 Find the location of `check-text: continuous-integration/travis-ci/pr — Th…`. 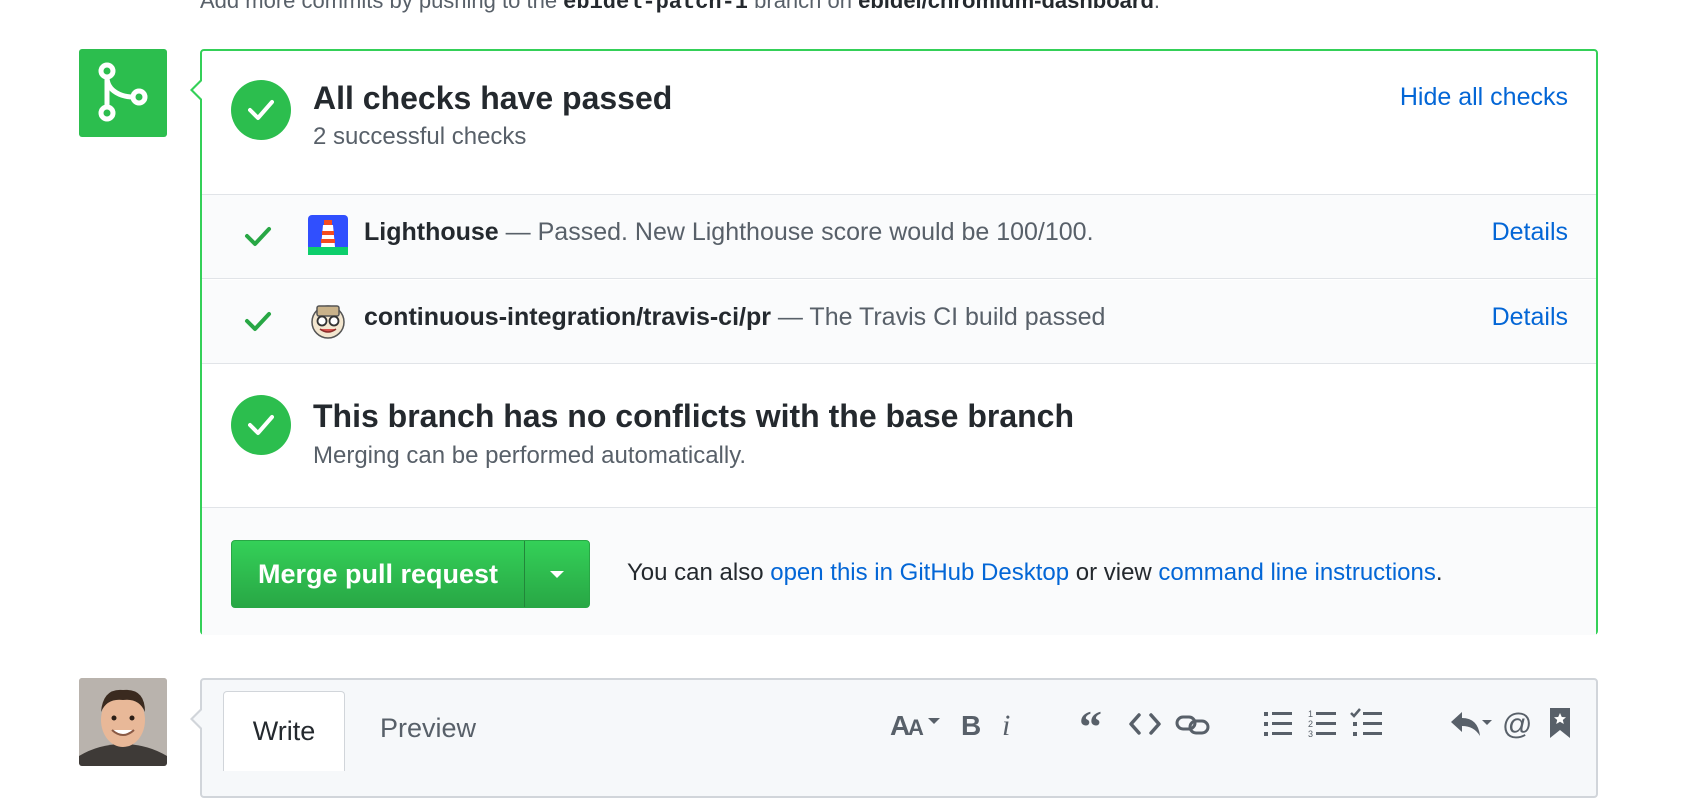

check-text: continuous-integration/travis-ci/pr — Th… is located at coordinates (734, 317).